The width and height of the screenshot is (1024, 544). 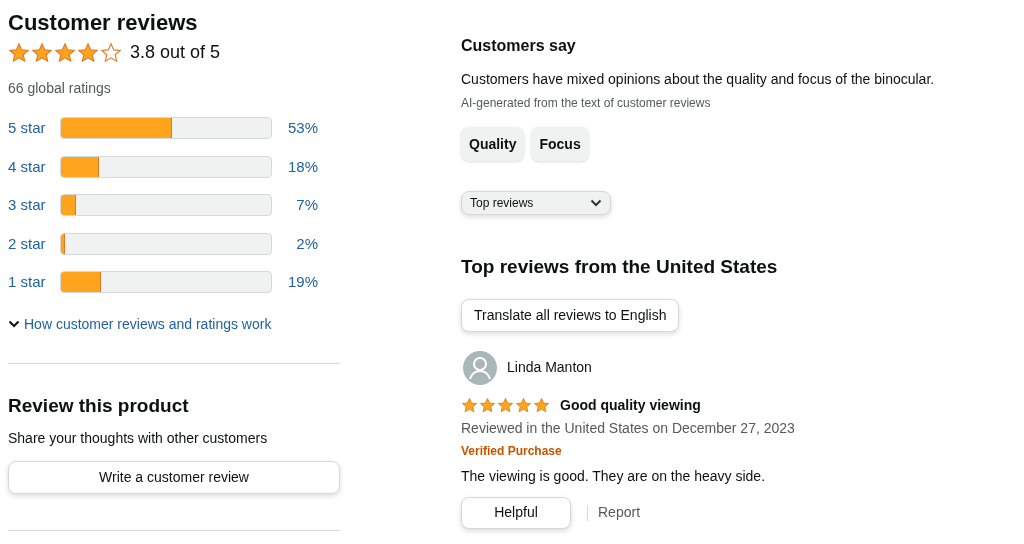 I want to click on sort-dropdown: Top reviews, so click(x=536, y=203).